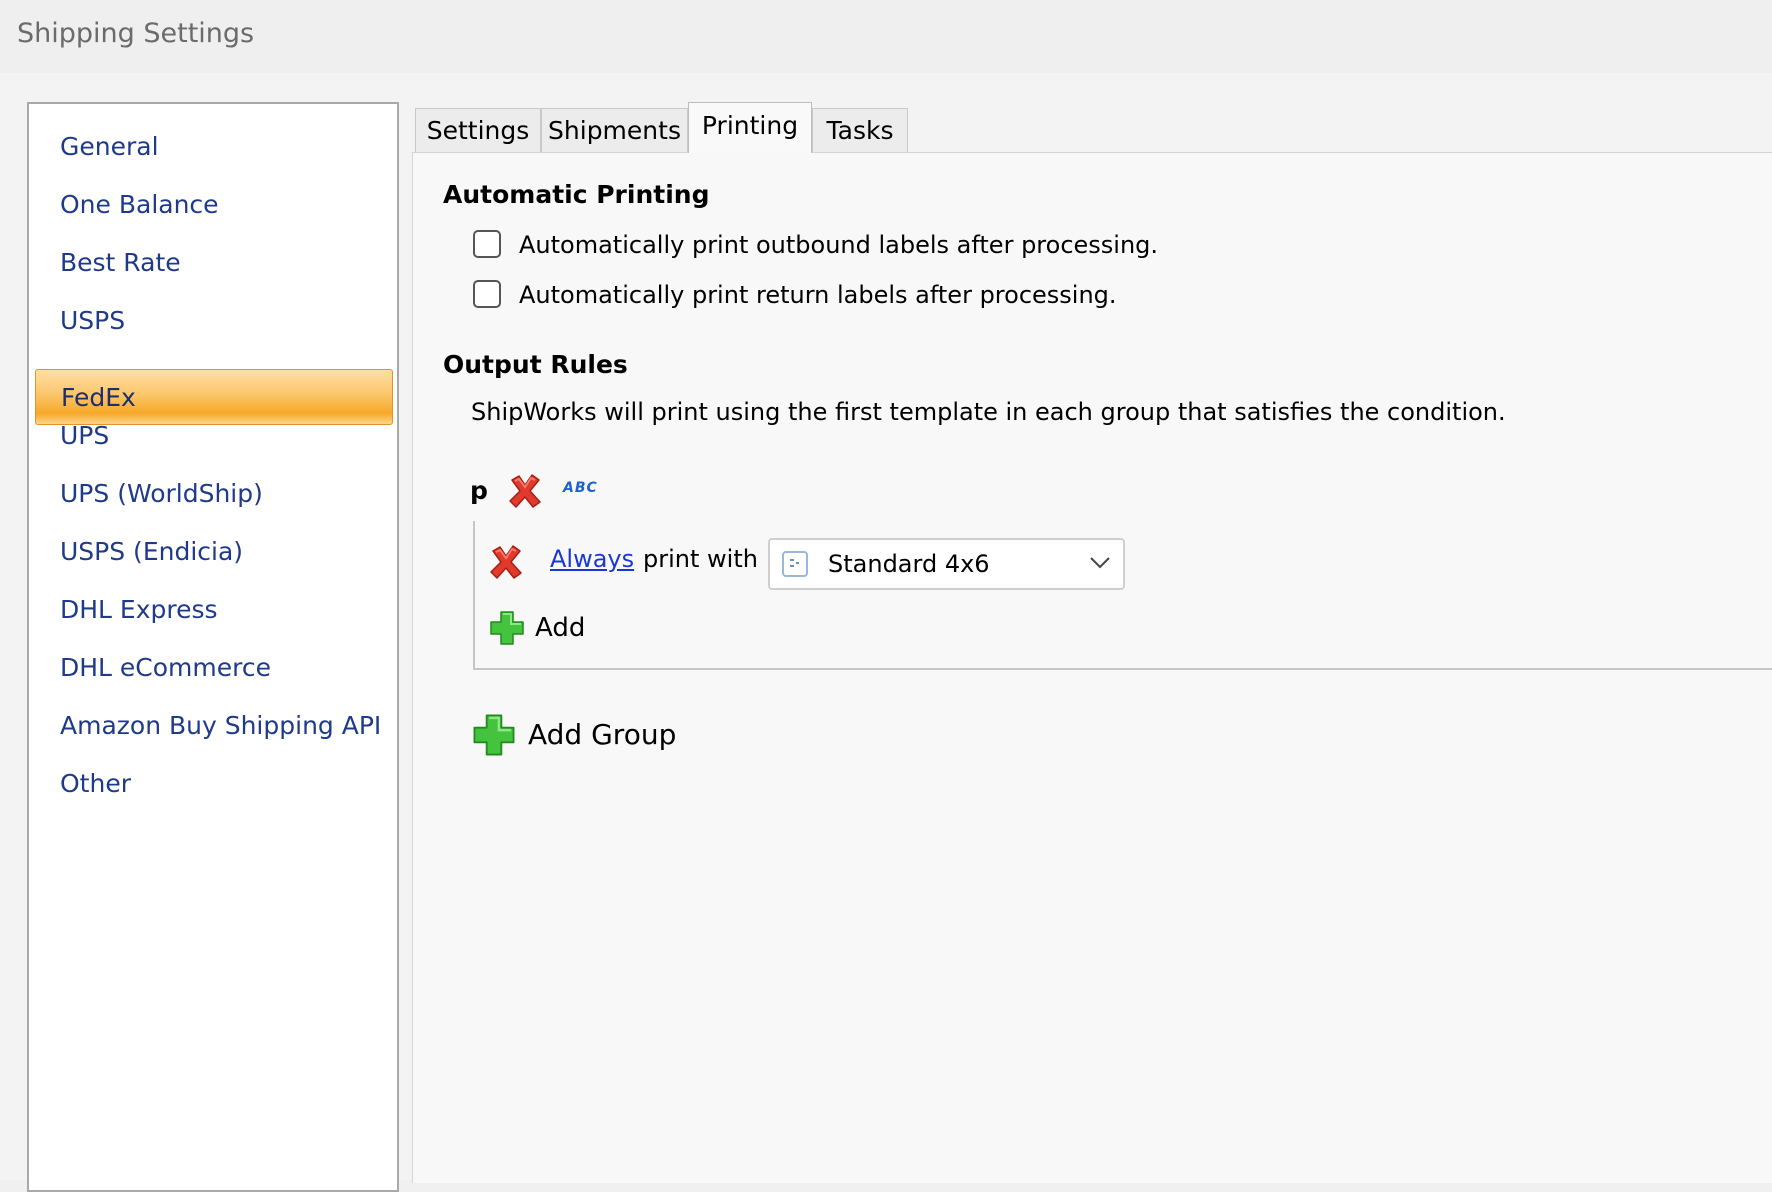  I want to click on sidebar-item-amazon-buy-shipping-api: Amazon Buy Shipping API, so click(214, 726).